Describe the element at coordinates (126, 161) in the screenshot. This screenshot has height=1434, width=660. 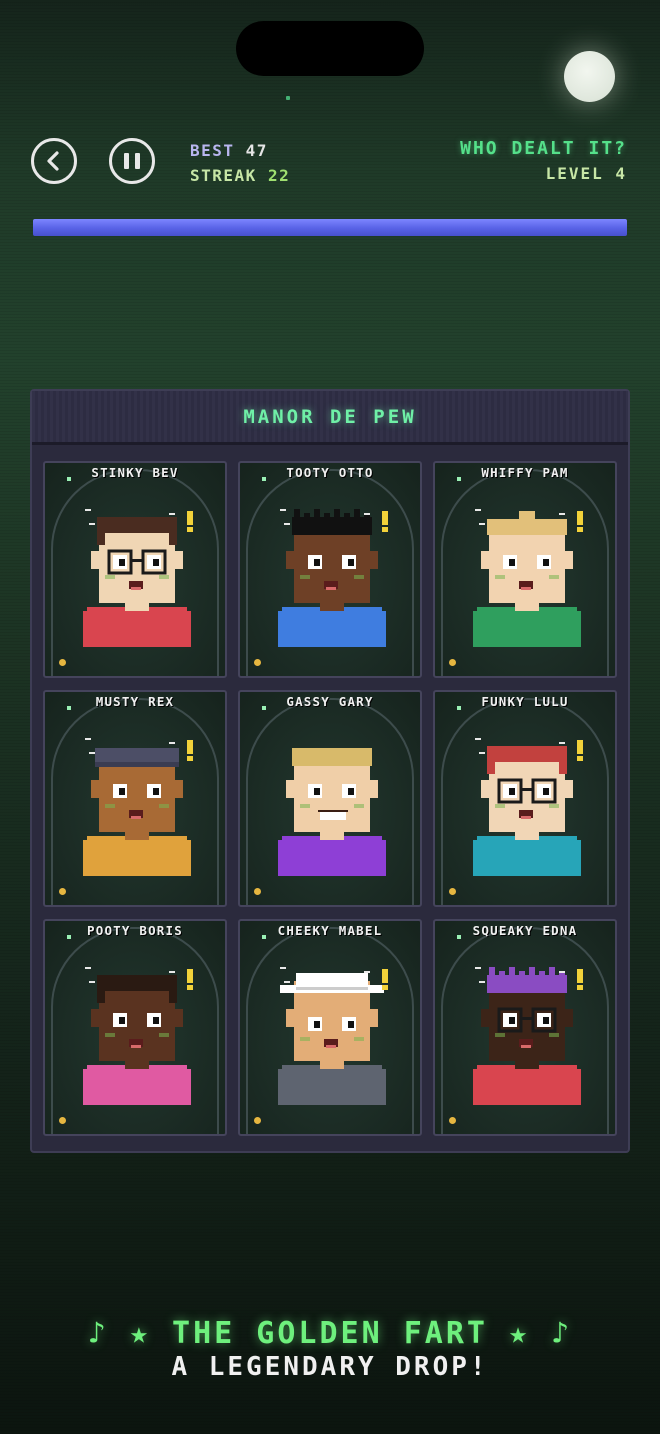
I see `pause-icon` at that location.